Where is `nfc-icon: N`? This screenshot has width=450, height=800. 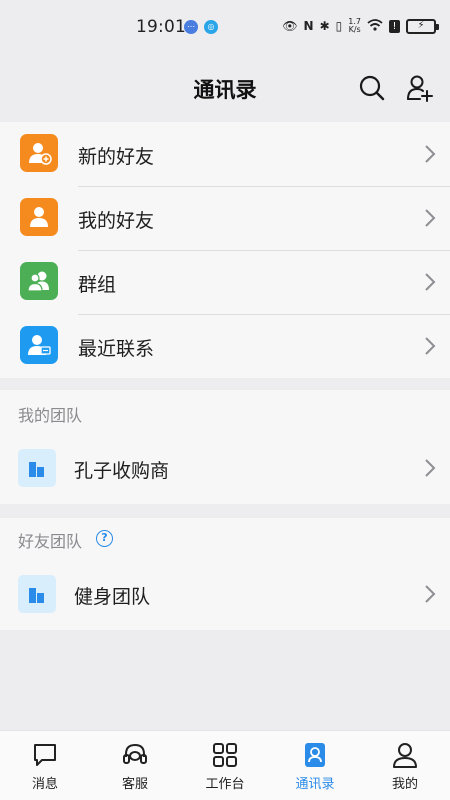 nfc-icon: N is located at coordinates (308, 26).